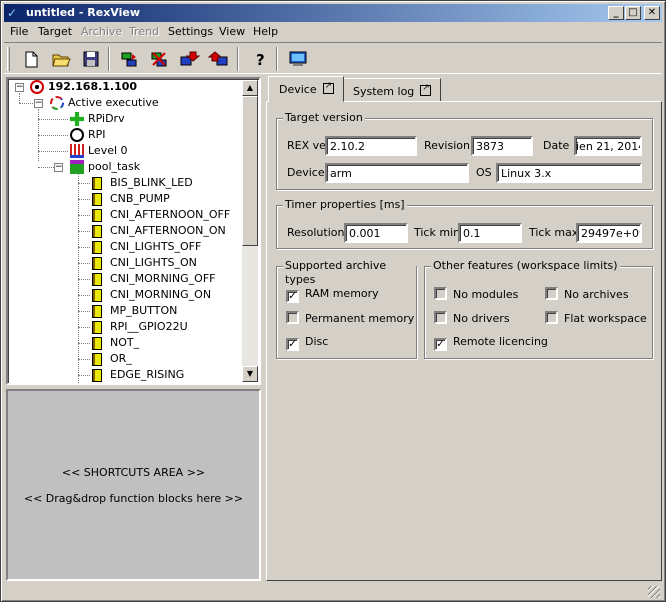 This screenshot has height=602, width=666. Describe the element at coordinates (161, 294) in the screenshot. I see `tree-block-label: CNI_MORNING_ON` at that location.